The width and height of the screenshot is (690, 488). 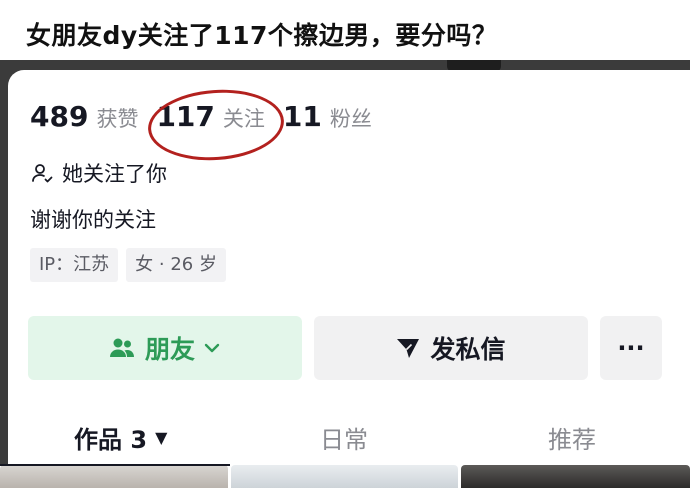 I want to click on friends-icon, so click(x=121, y=347).